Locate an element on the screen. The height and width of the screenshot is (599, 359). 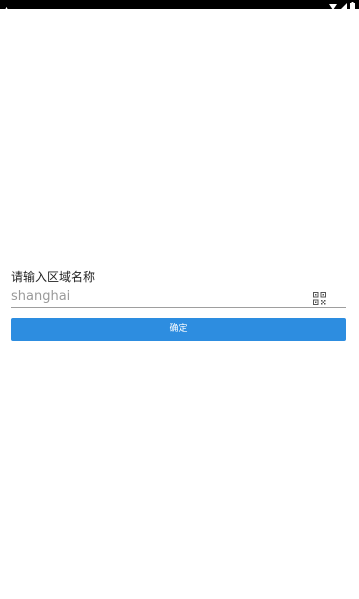
region-input-container is located at coordinates (178, 297).